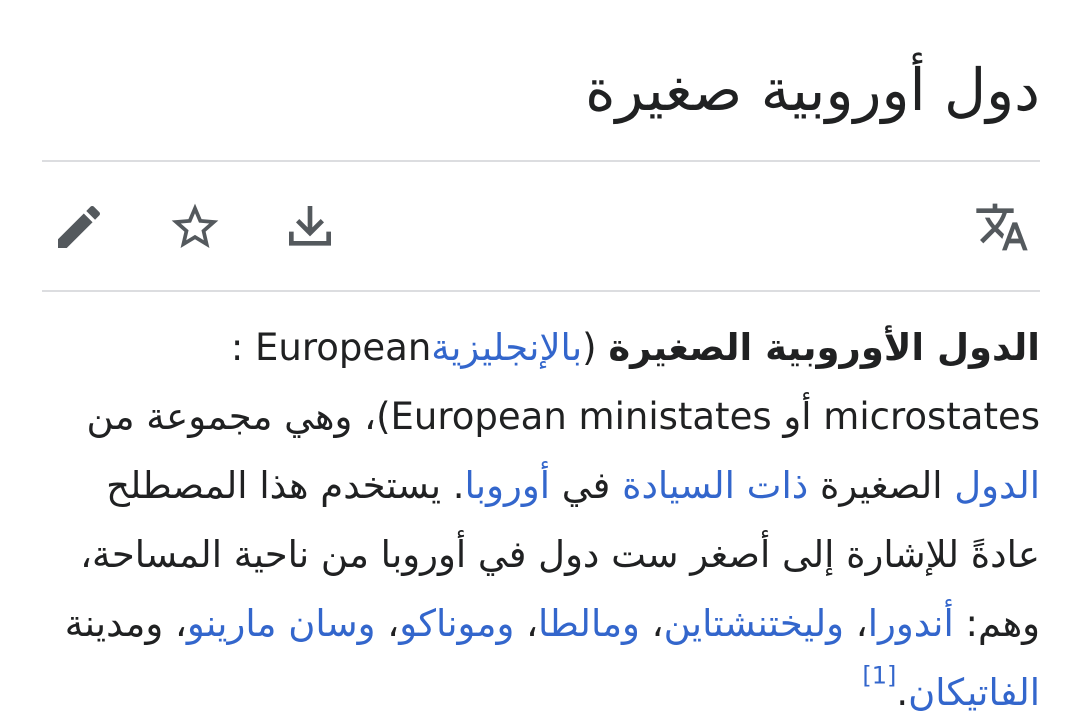 The height and width of the screenshot is (727, 1080). Describe the element at coordinates (812, 90) in the screenshot. I see `page-title: دول أوروبية صغيرة` at that location.